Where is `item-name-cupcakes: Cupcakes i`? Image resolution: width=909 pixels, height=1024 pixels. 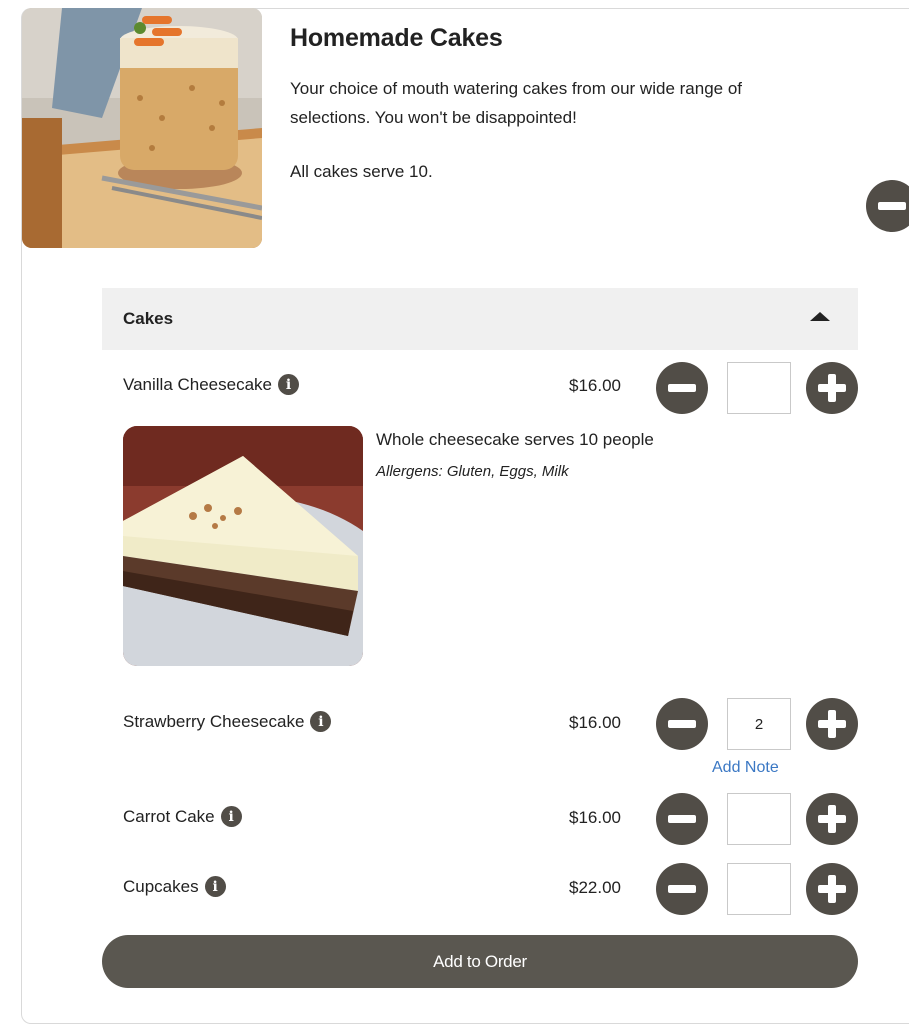
item-name-cupcakes: Cupcakes i is located at coordinates (174, 886).